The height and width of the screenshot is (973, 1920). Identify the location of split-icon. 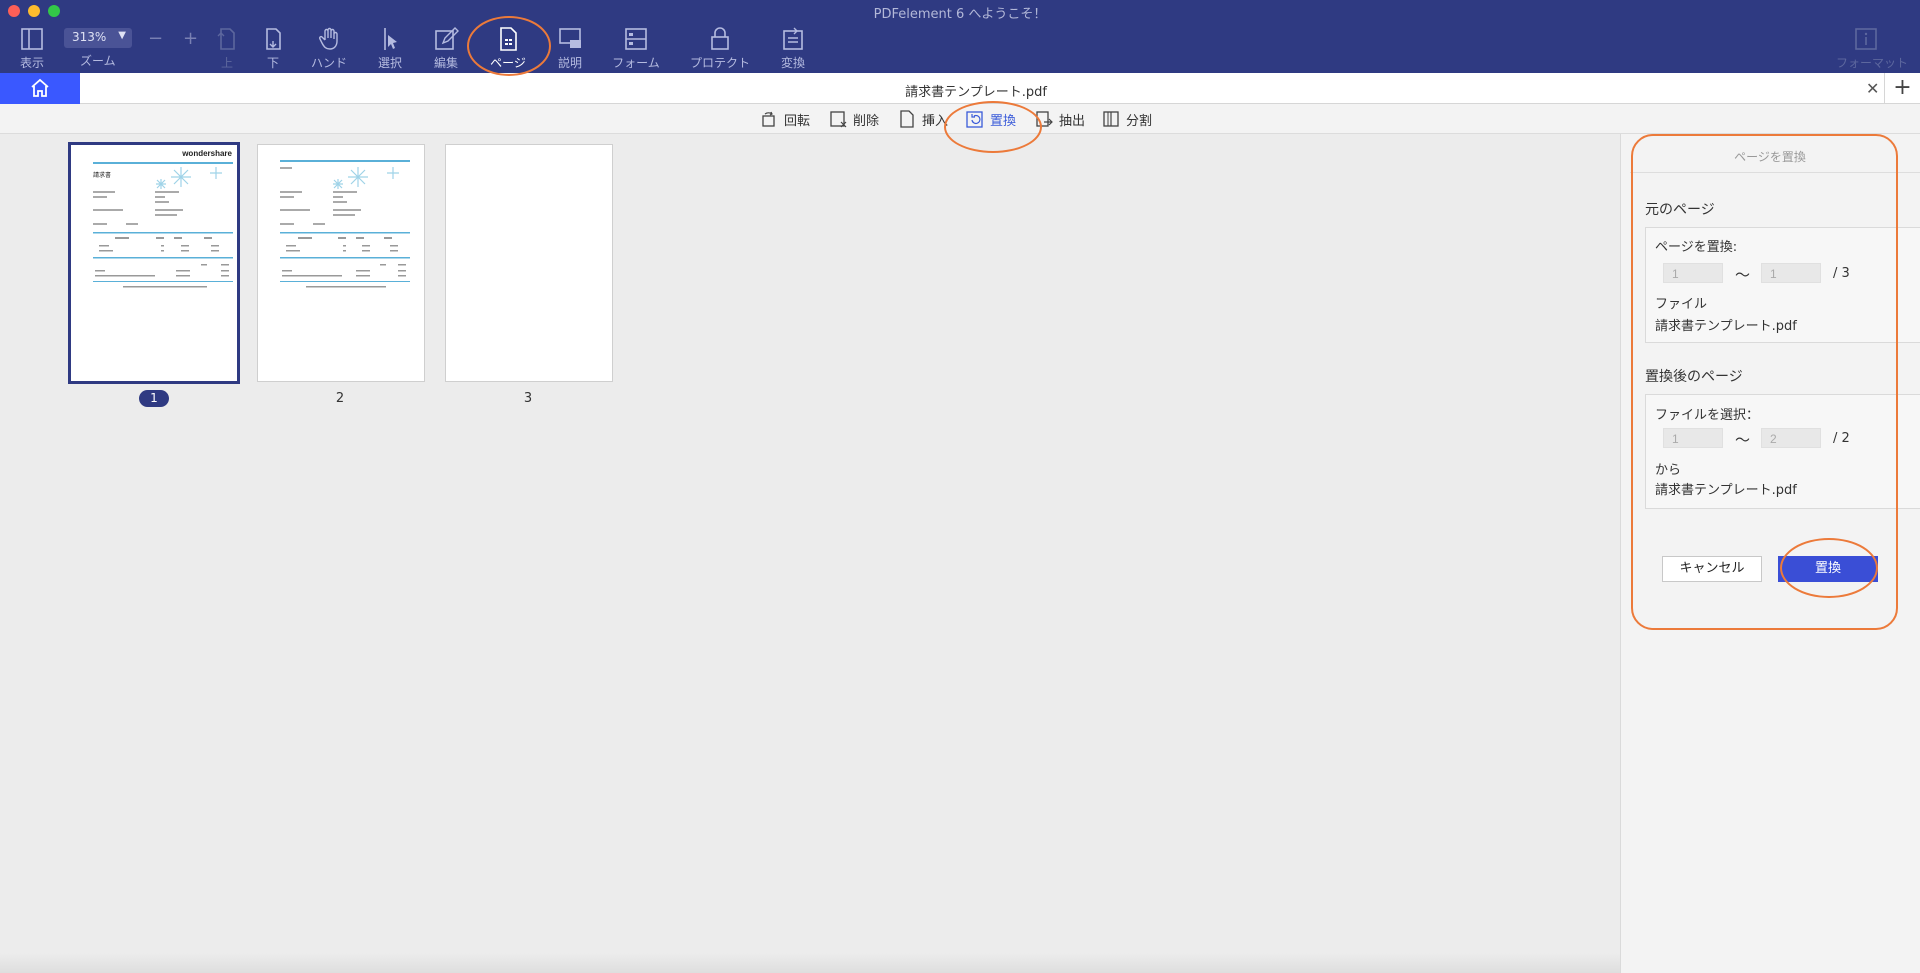
(1111, 119).